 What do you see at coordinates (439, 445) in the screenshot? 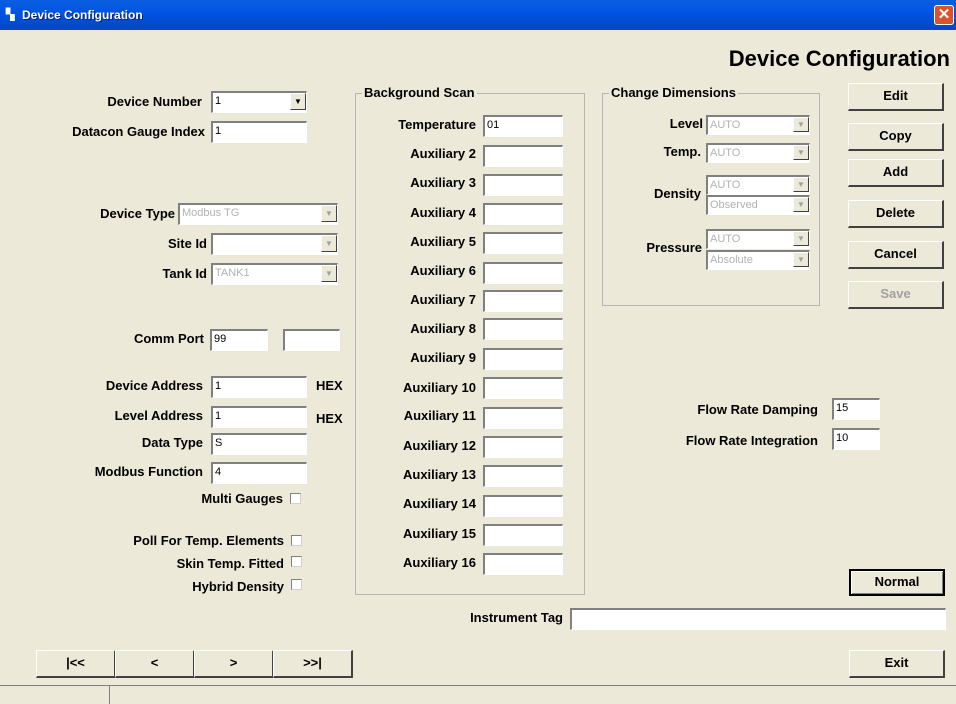
I see `scan-label-12: Auxiliary 12` at bounding box center [439, 445].